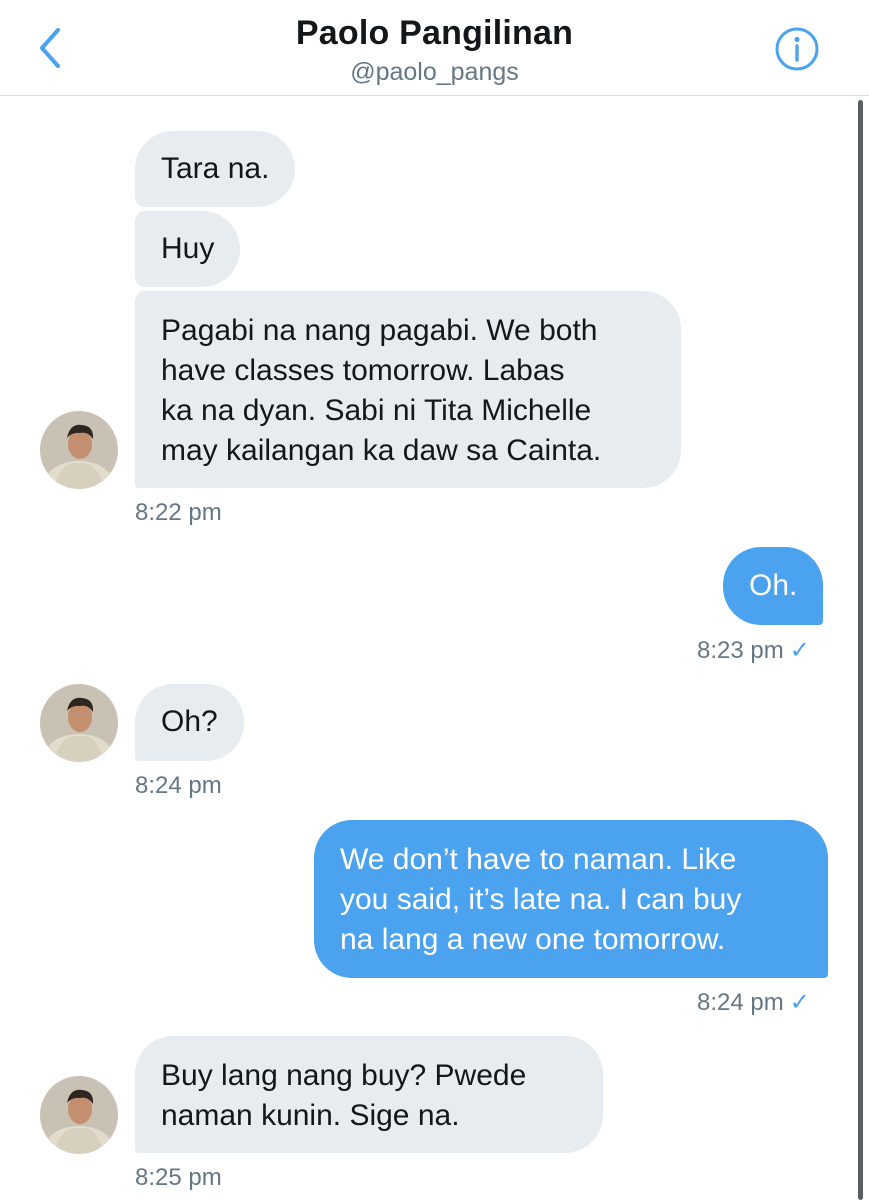 This screenshot has height=1200, width=869. Describe the element at coordinates (344, 1075) in the screenshot. I see `message-line: Buy lang nang buy? Pwede` at that location.